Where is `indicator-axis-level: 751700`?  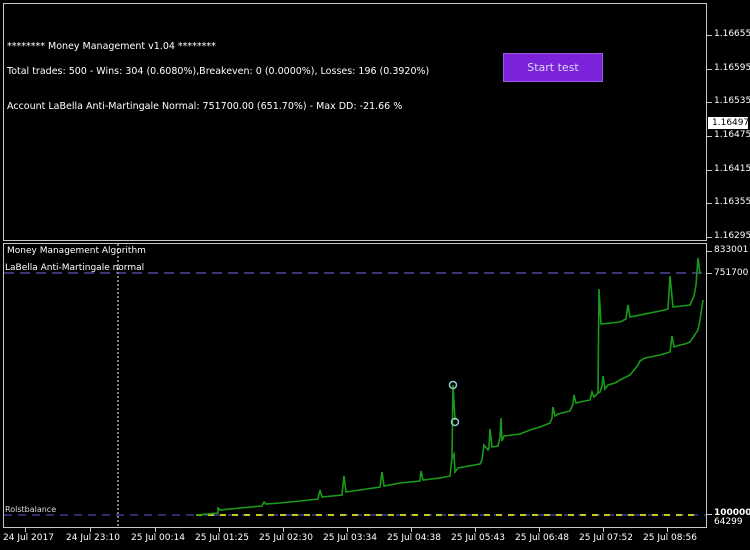
indicator-axis-level: 751700 is located at coordinates (731, 273).